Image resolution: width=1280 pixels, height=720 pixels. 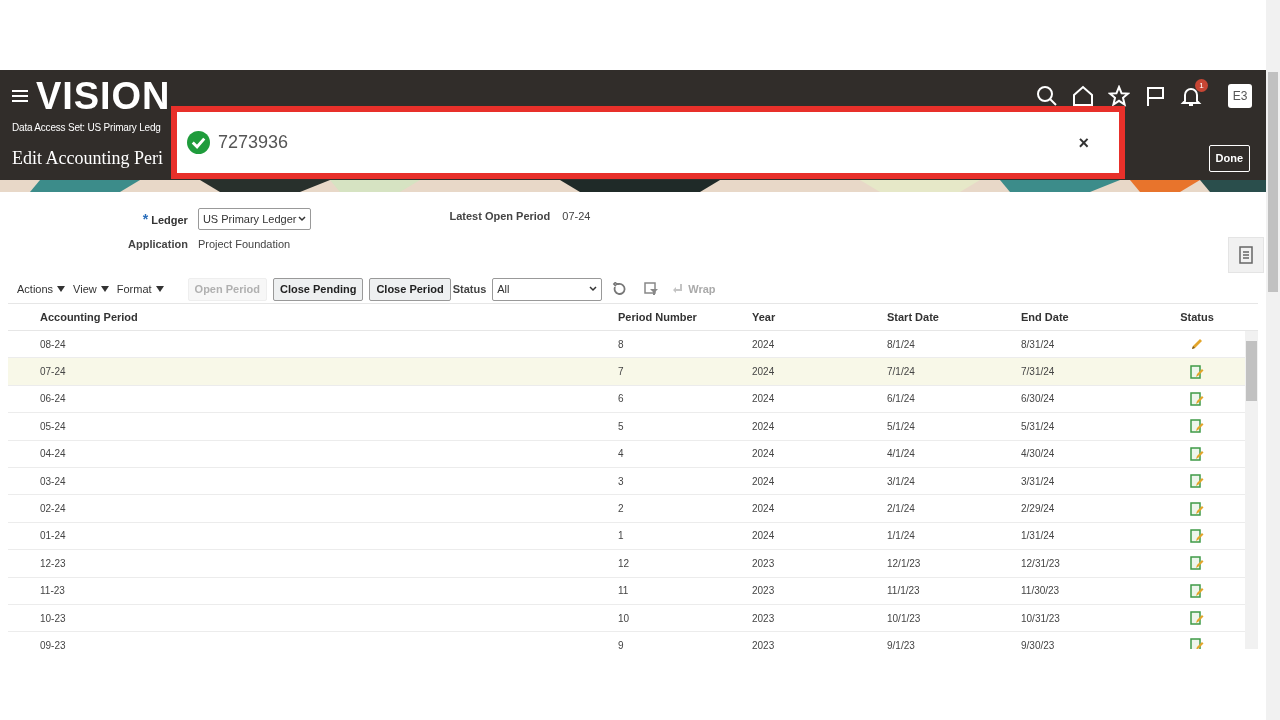 I want to click on column-header: Period Number, so click(x=657, y=317).